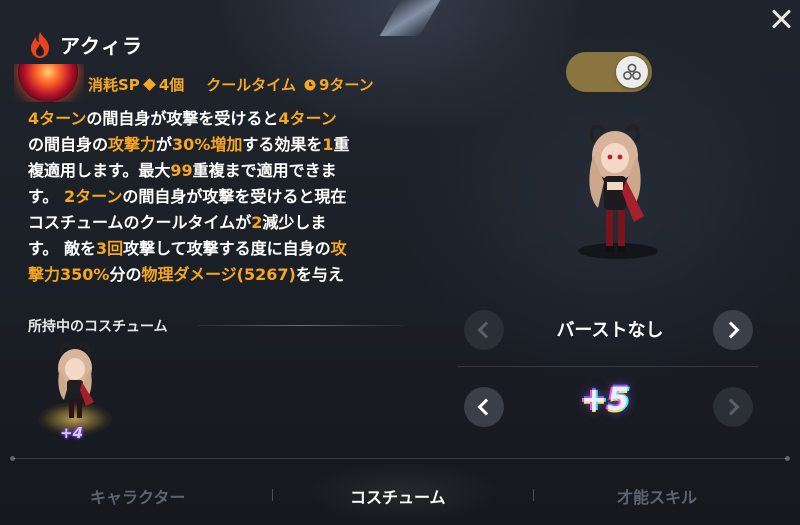 The height and width of the screenshot is (525, 800). I want to click on tab-character: キャラクター, so click(137, 496).